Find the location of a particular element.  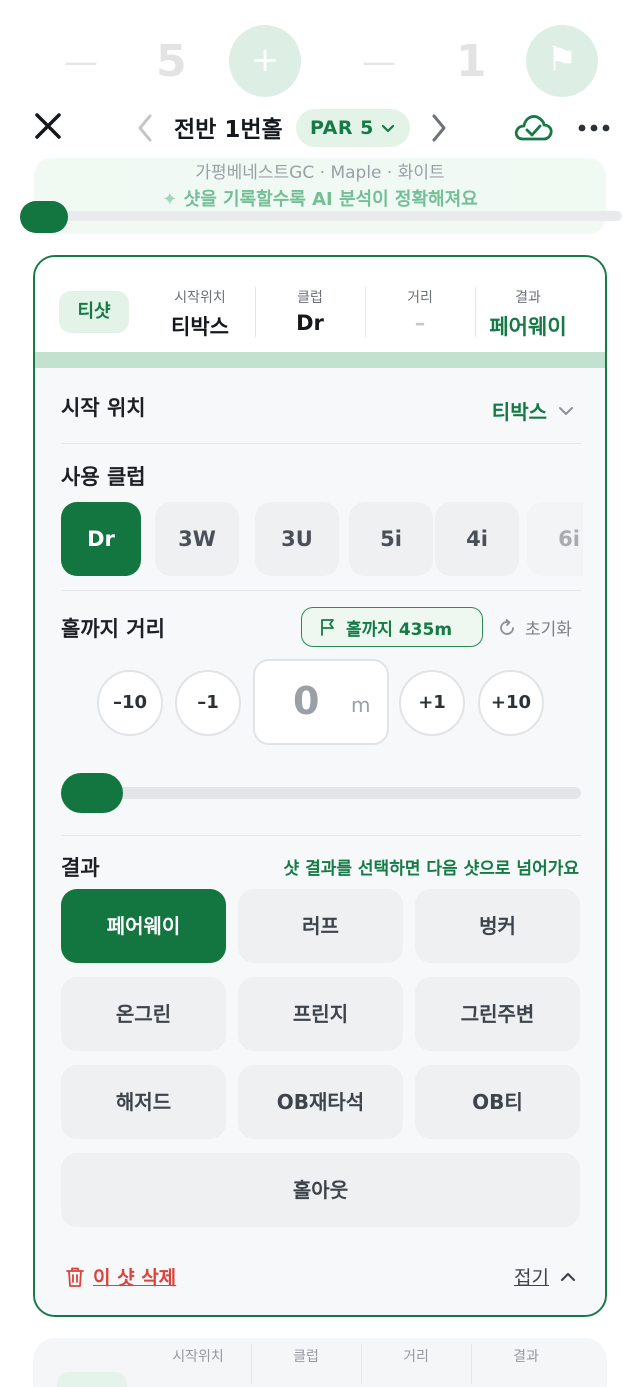

plus-icon: + is located at coordinates (265, 61).